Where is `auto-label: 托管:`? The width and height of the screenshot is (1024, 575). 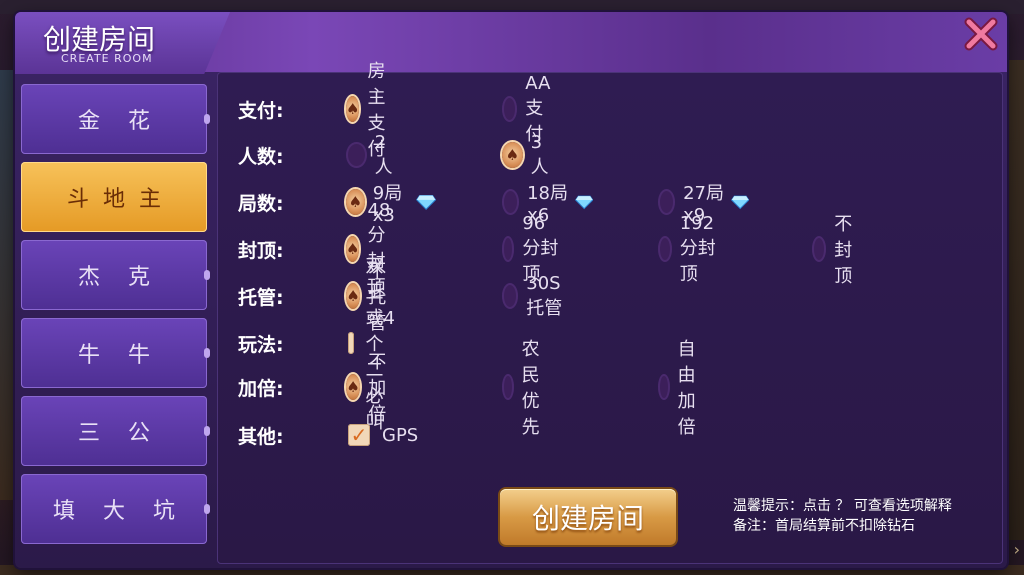
auto-label: 托管: is located at coordinates (261, 297).